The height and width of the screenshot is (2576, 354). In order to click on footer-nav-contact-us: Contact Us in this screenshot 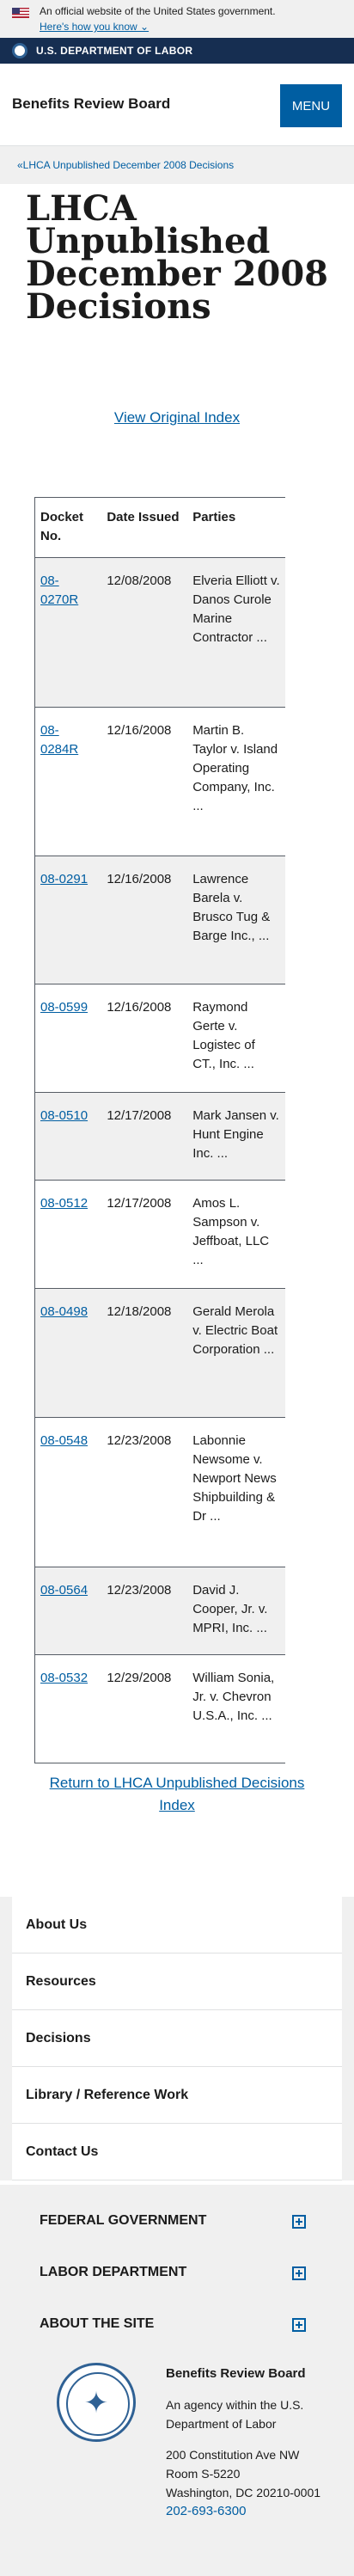, I will do `click(177, 2152)`.